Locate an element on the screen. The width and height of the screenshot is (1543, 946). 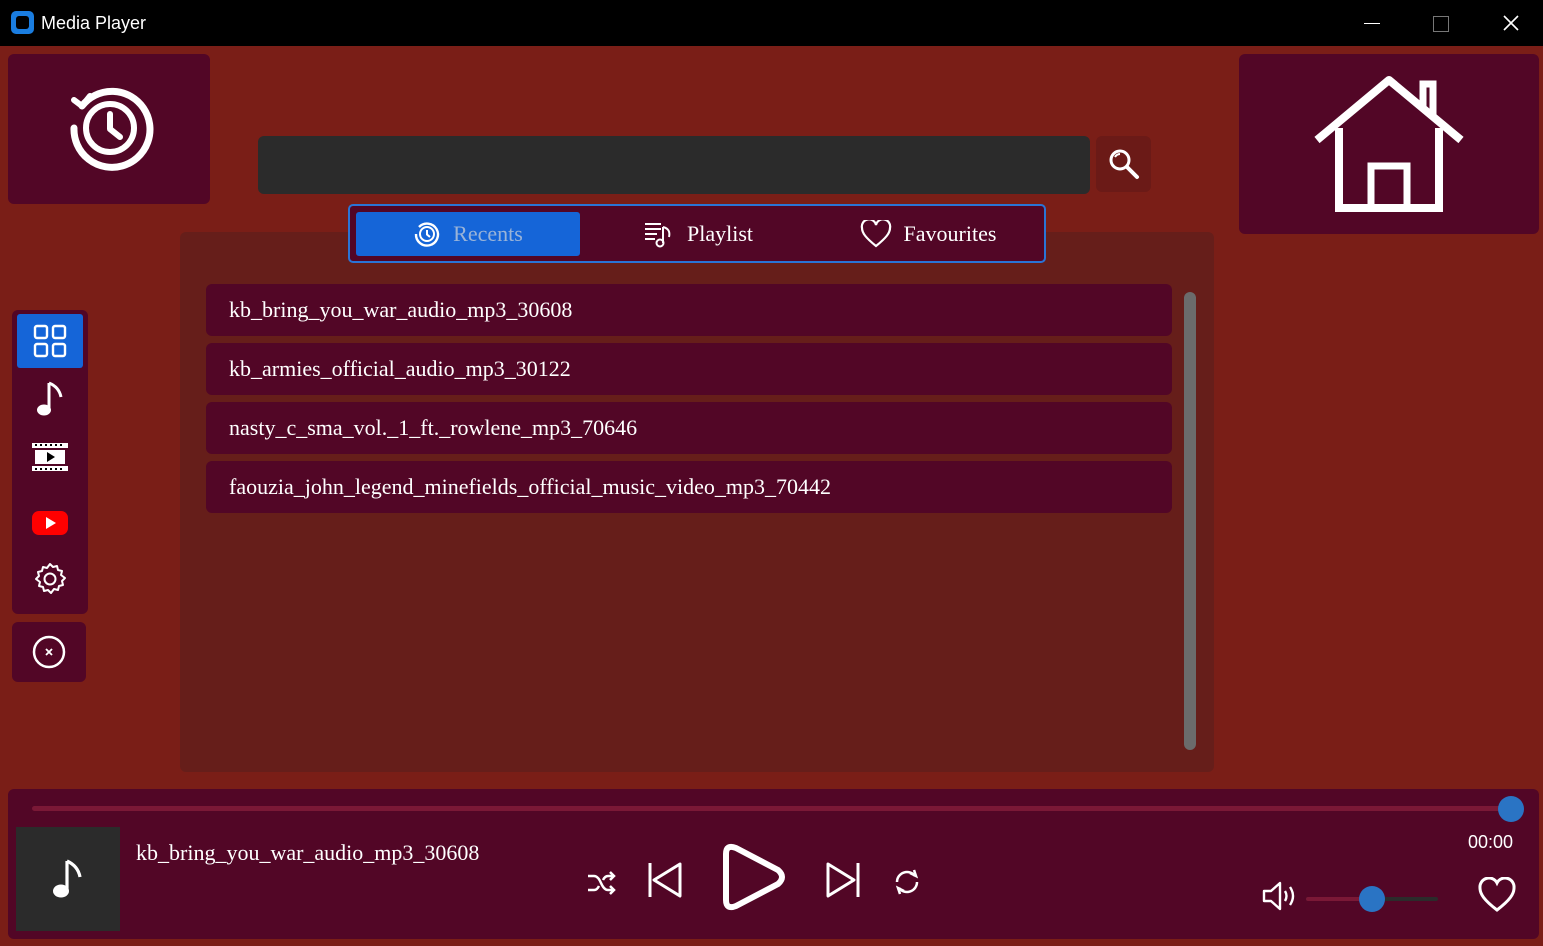
app-logo-icon is located at coordinates (22, 22).